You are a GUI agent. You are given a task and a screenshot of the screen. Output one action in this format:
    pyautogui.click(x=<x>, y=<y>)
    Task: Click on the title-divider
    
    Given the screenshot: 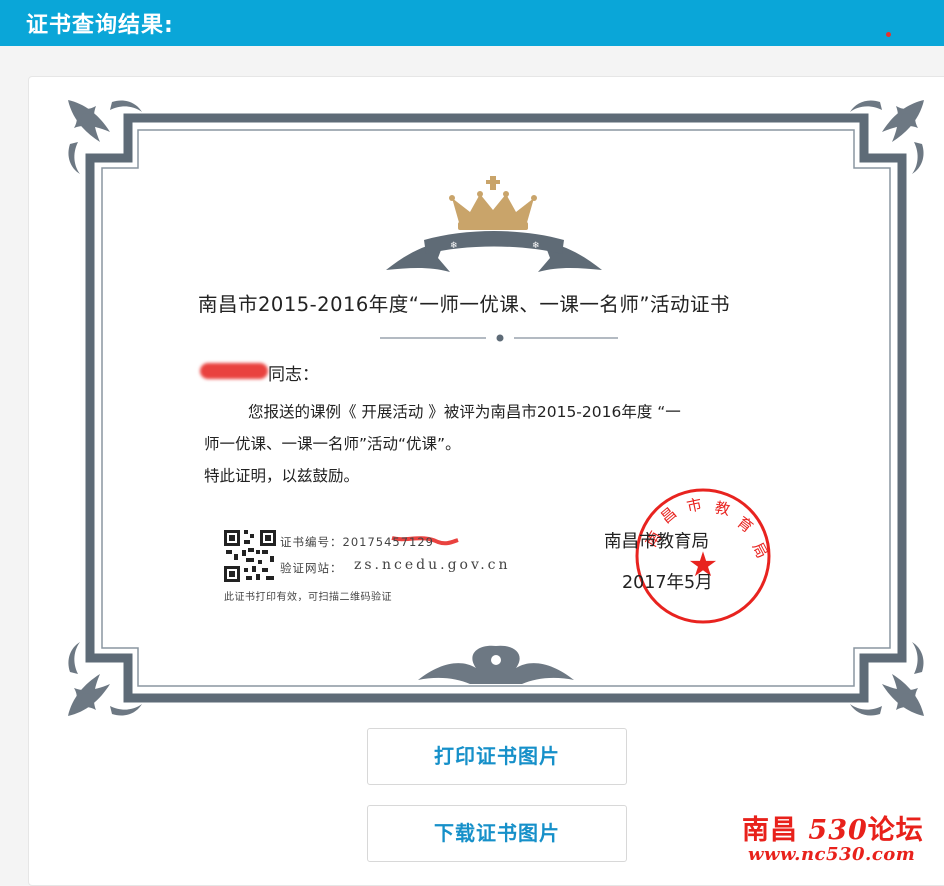 What is the action you would take?
    pyautogui.click(x=499, y=338)
    